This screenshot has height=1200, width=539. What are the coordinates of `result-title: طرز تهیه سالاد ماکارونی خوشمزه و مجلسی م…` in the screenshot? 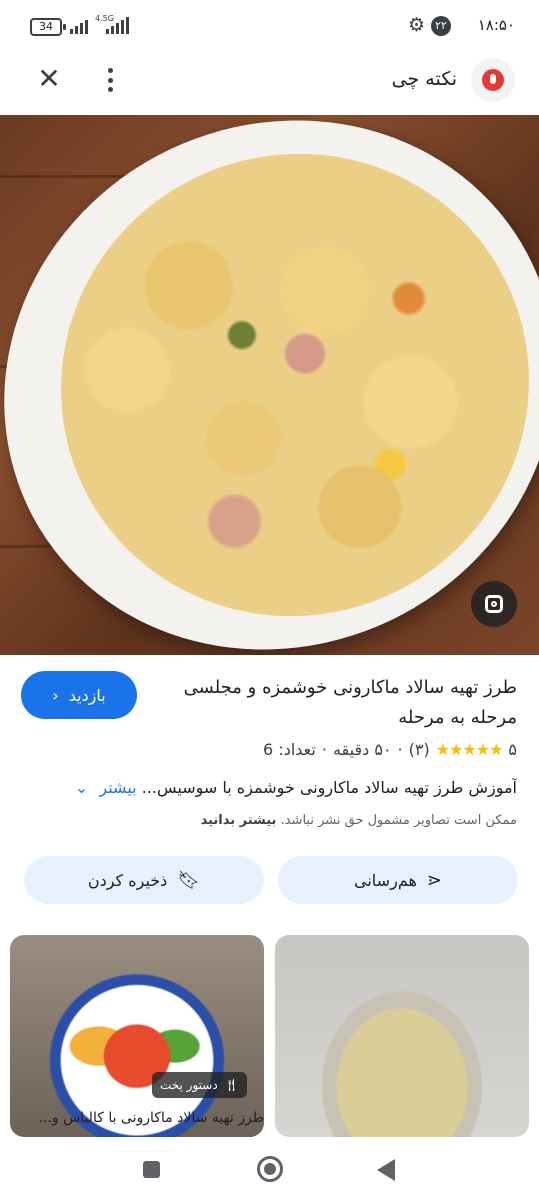 It's located at (337, 703).